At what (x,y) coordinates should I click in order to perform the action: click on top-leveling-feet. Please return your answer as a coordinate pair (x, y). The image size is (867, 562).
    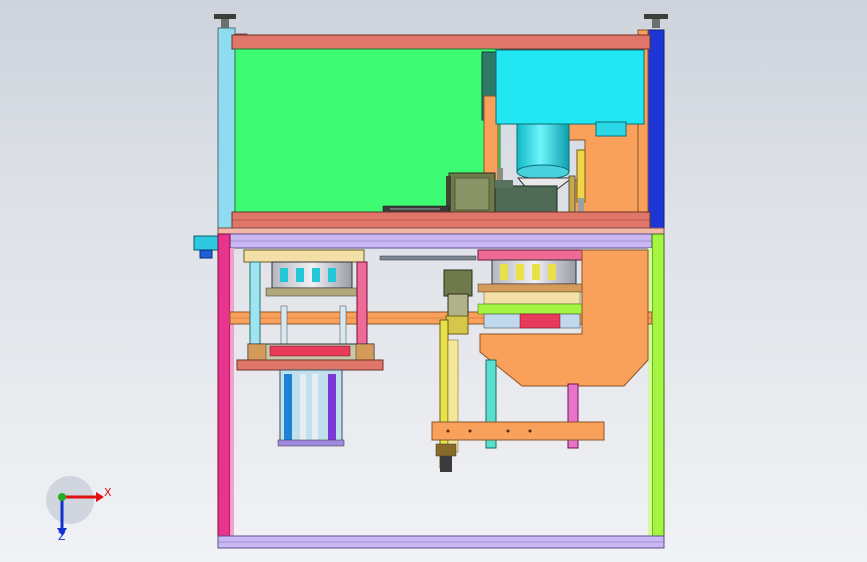
    Looking at the image, I should click on (441, 21).